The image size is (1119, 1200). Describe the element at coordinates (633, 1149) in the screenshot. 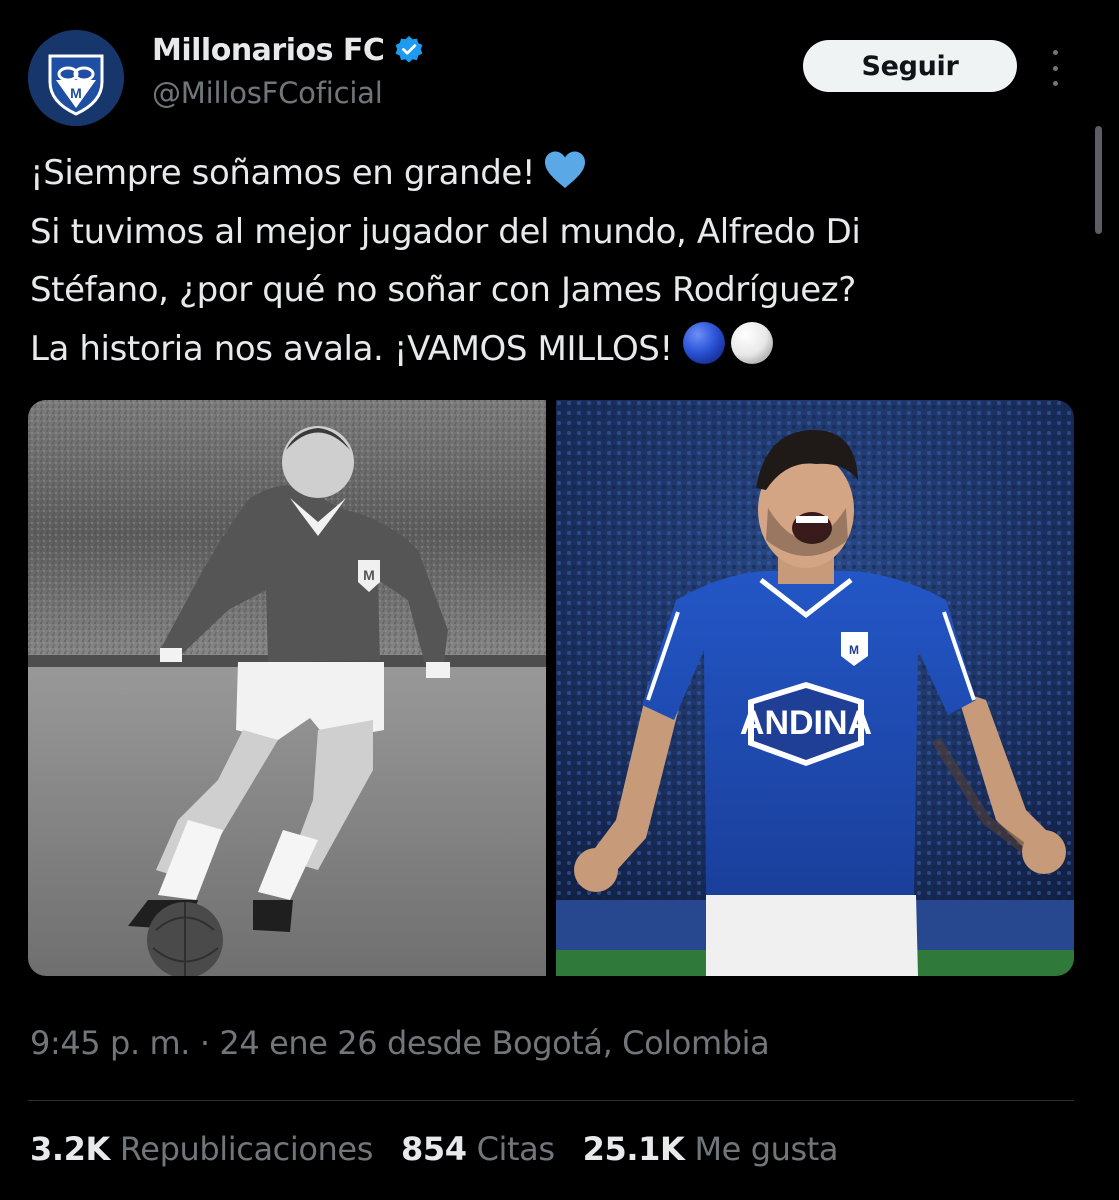

I see `stat-likes-value: 25.1K` at that location.